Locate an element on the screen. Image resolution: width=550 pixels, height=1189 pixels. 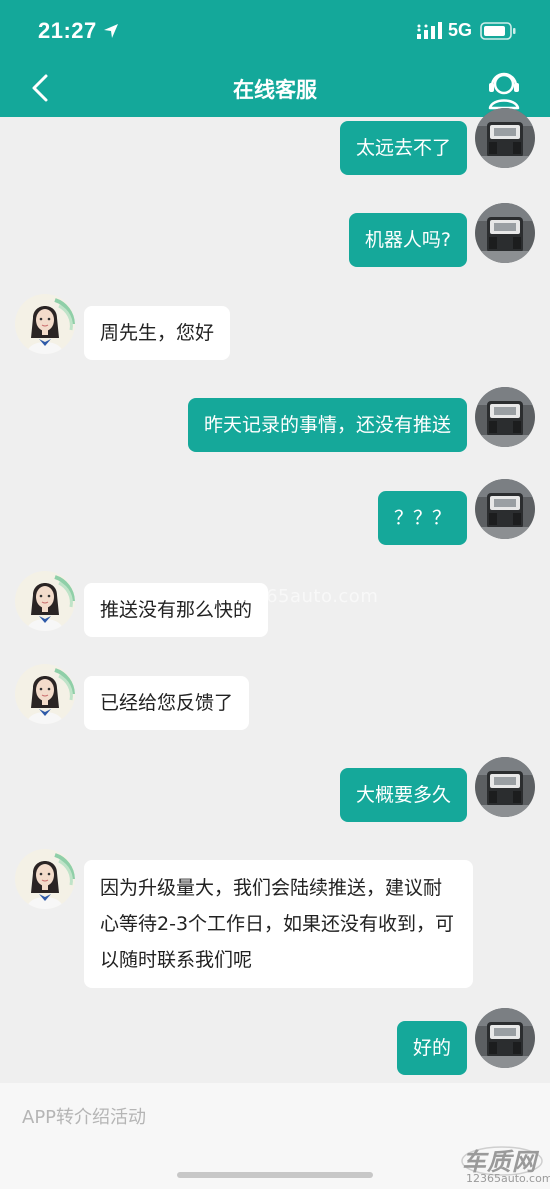
top-bar: 21:27 5G 在线客服 is located at coordinates (275, 58).